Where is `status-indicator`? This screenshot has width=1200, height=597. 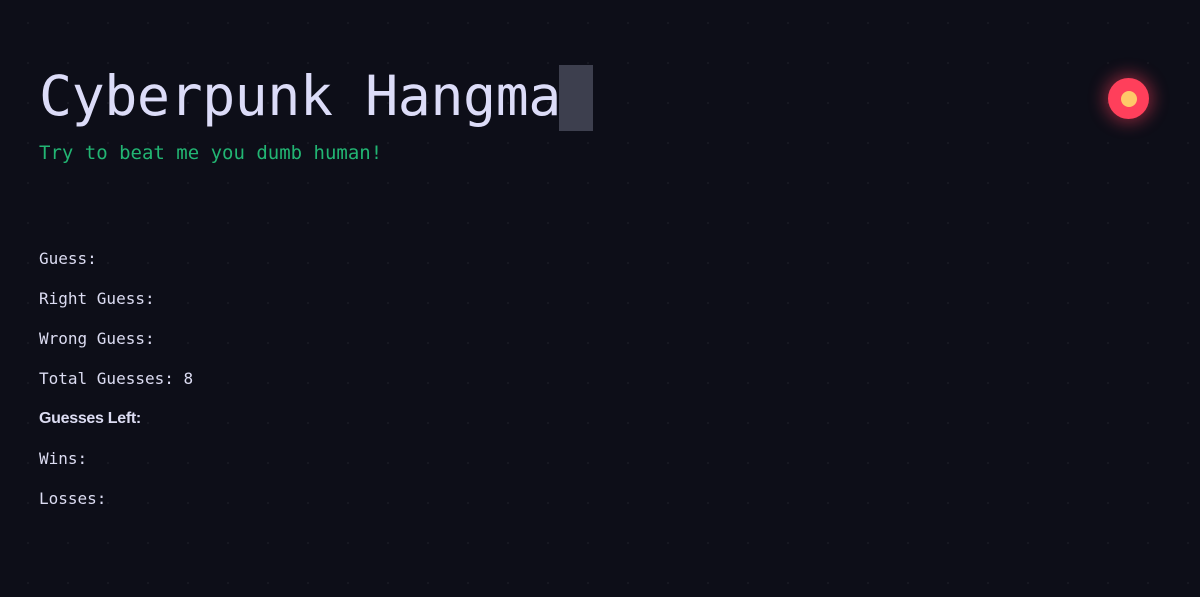
status-indicator is located at coordinates (1128, 98).